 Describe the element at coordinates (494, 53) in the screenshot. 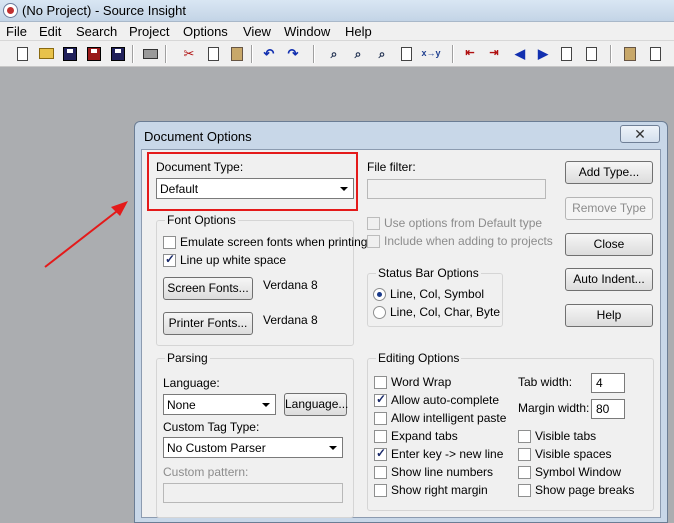

I see `jump-next-icon: ⇥` at that location.